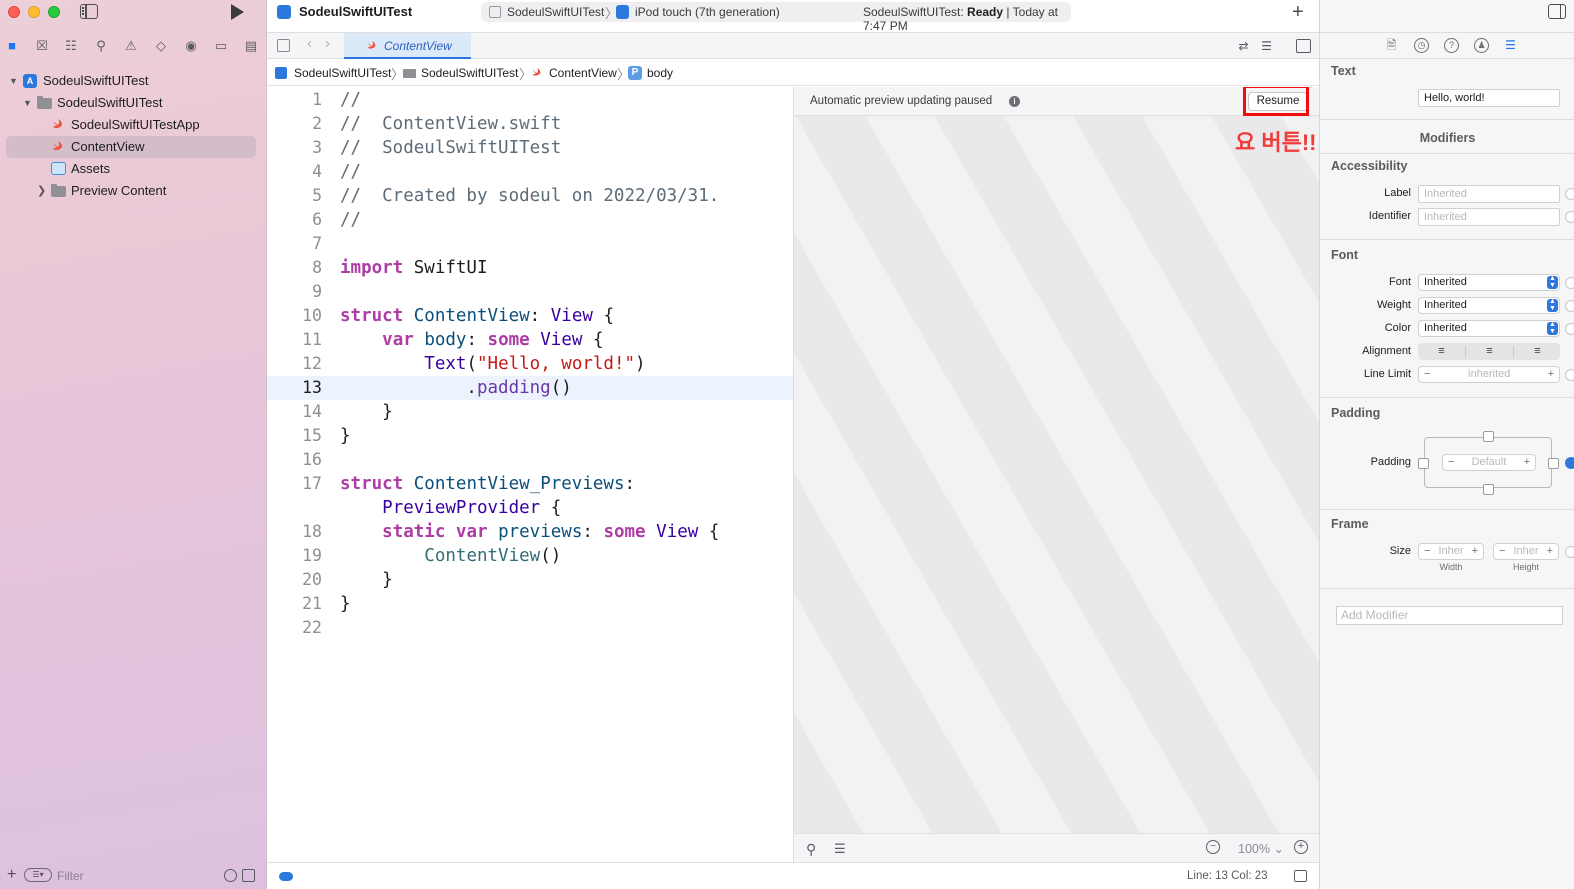  What do you see at coordinates (1489, 462) in the screenshot?
I see `padding-stepper: − Default +` at bounding box center [1489, 462].